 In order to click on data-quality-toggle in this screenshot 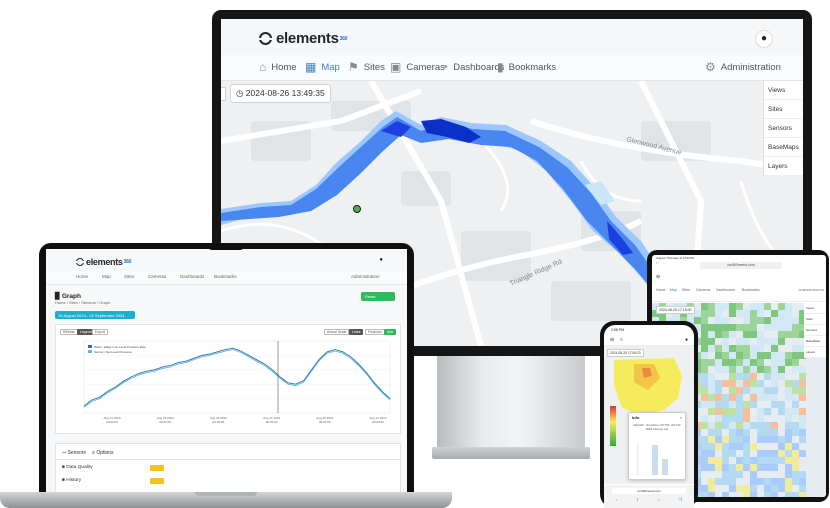, I will do `click(157, 468)`.